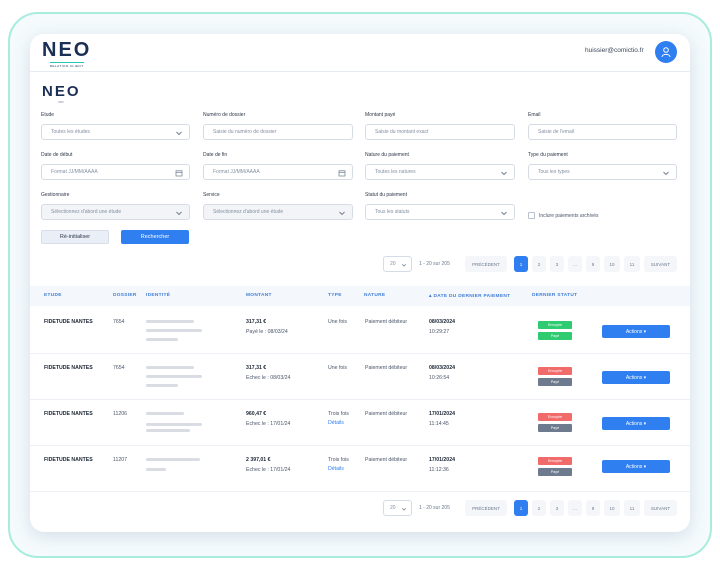 This screenshot has width=720, height=568. What do you see at coordinates (666, 52) in the screenshot?
I see `user-avatar` at bounding box center [666, 52].